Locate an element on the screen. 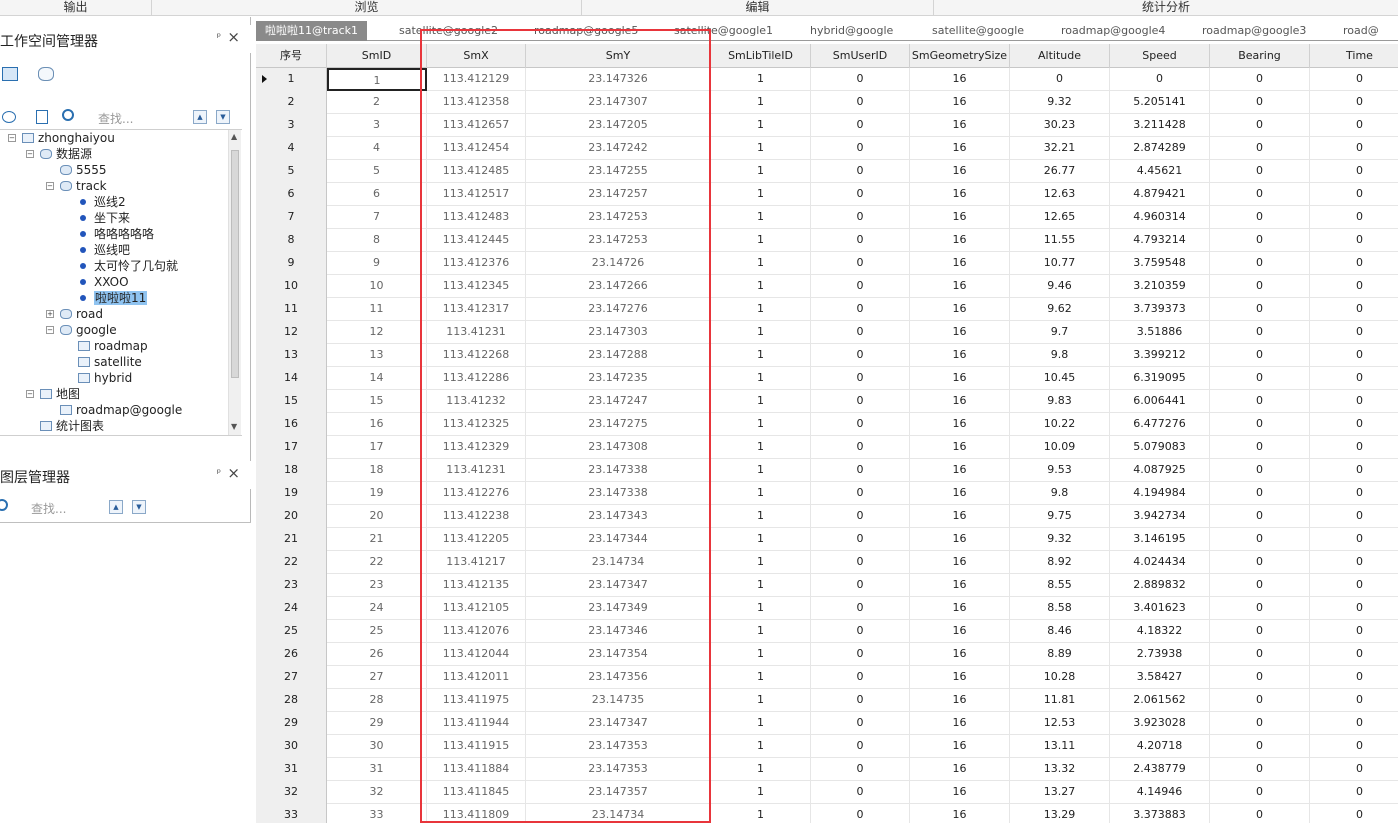 The width and height of the screenshot is (1398, 823). table-cell: 23.147344 is located at coordinates (618, 539).